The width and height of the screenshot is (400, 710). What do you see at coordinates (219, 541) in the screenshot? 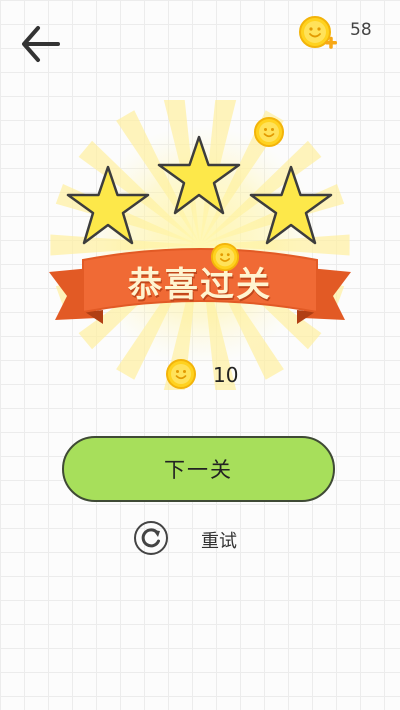
I see `retry-label: 重试` at bounding box center [219, 541].